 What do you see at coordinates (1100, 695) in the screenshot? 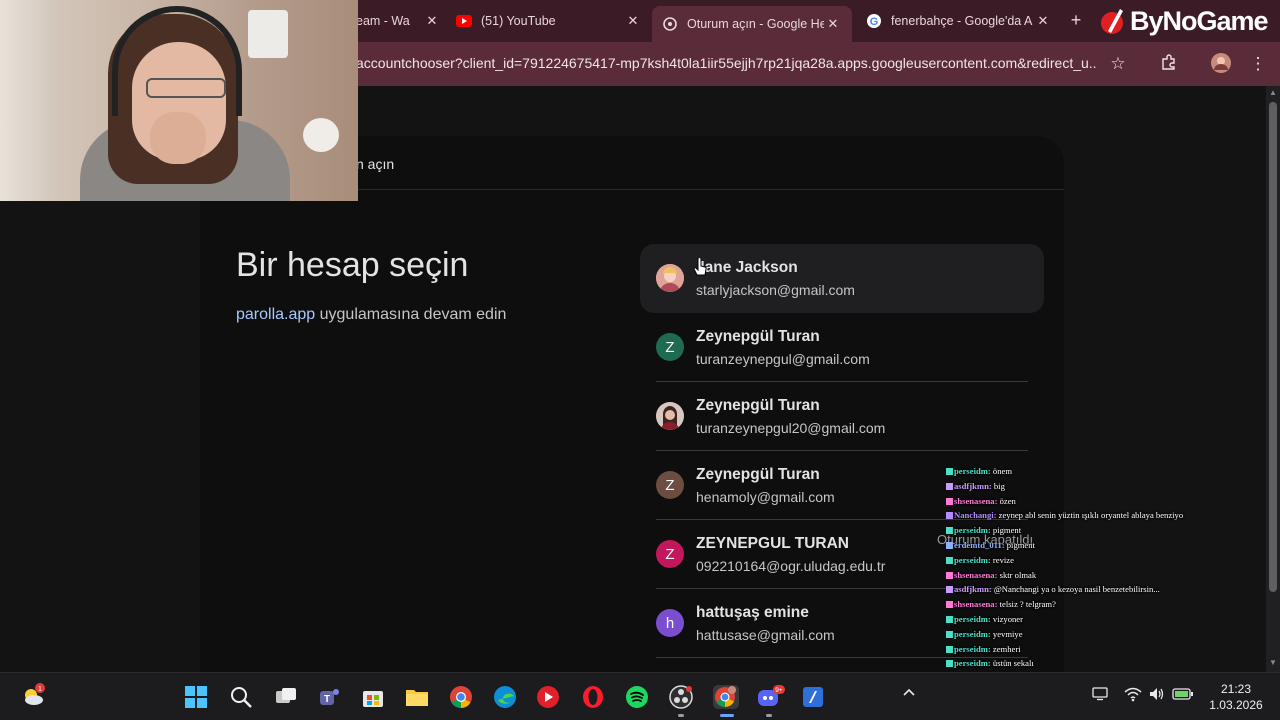
I see `display-icon` at bounding box center [1100, 695].